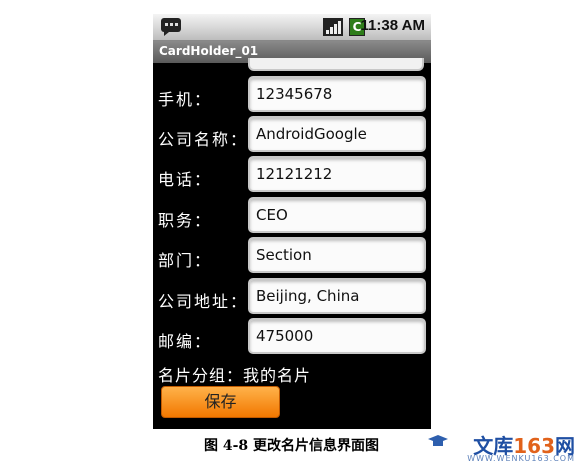  What do you see at coordinates (333, 27) in the screenshot?
I see `signal-icon` at bounding box center [333, 27].